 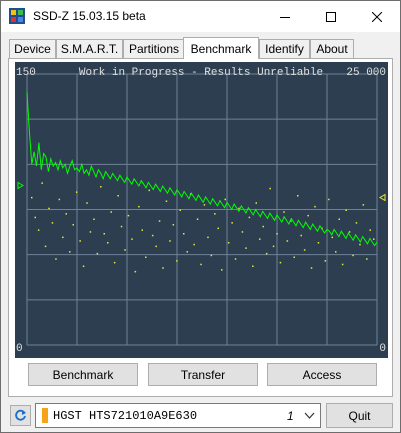 What do you see at coordinates (19, 349) in the screenshot?
I see `y-left-min-label: 0` at bounding box center [19, 349].